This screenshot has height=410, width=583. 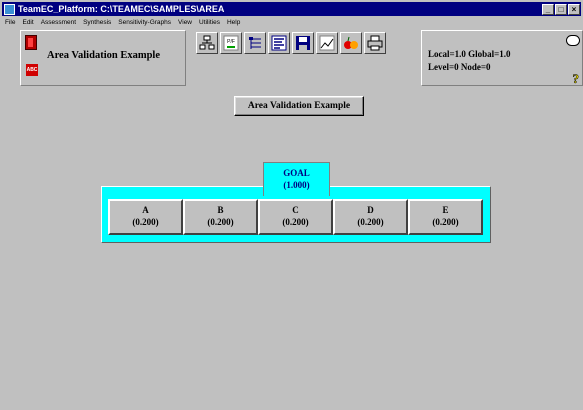 What do you see at coordinates (145, 222) in the screenshot?
I see `node-a-value: (0.200)` at bounding box center [145, 222].